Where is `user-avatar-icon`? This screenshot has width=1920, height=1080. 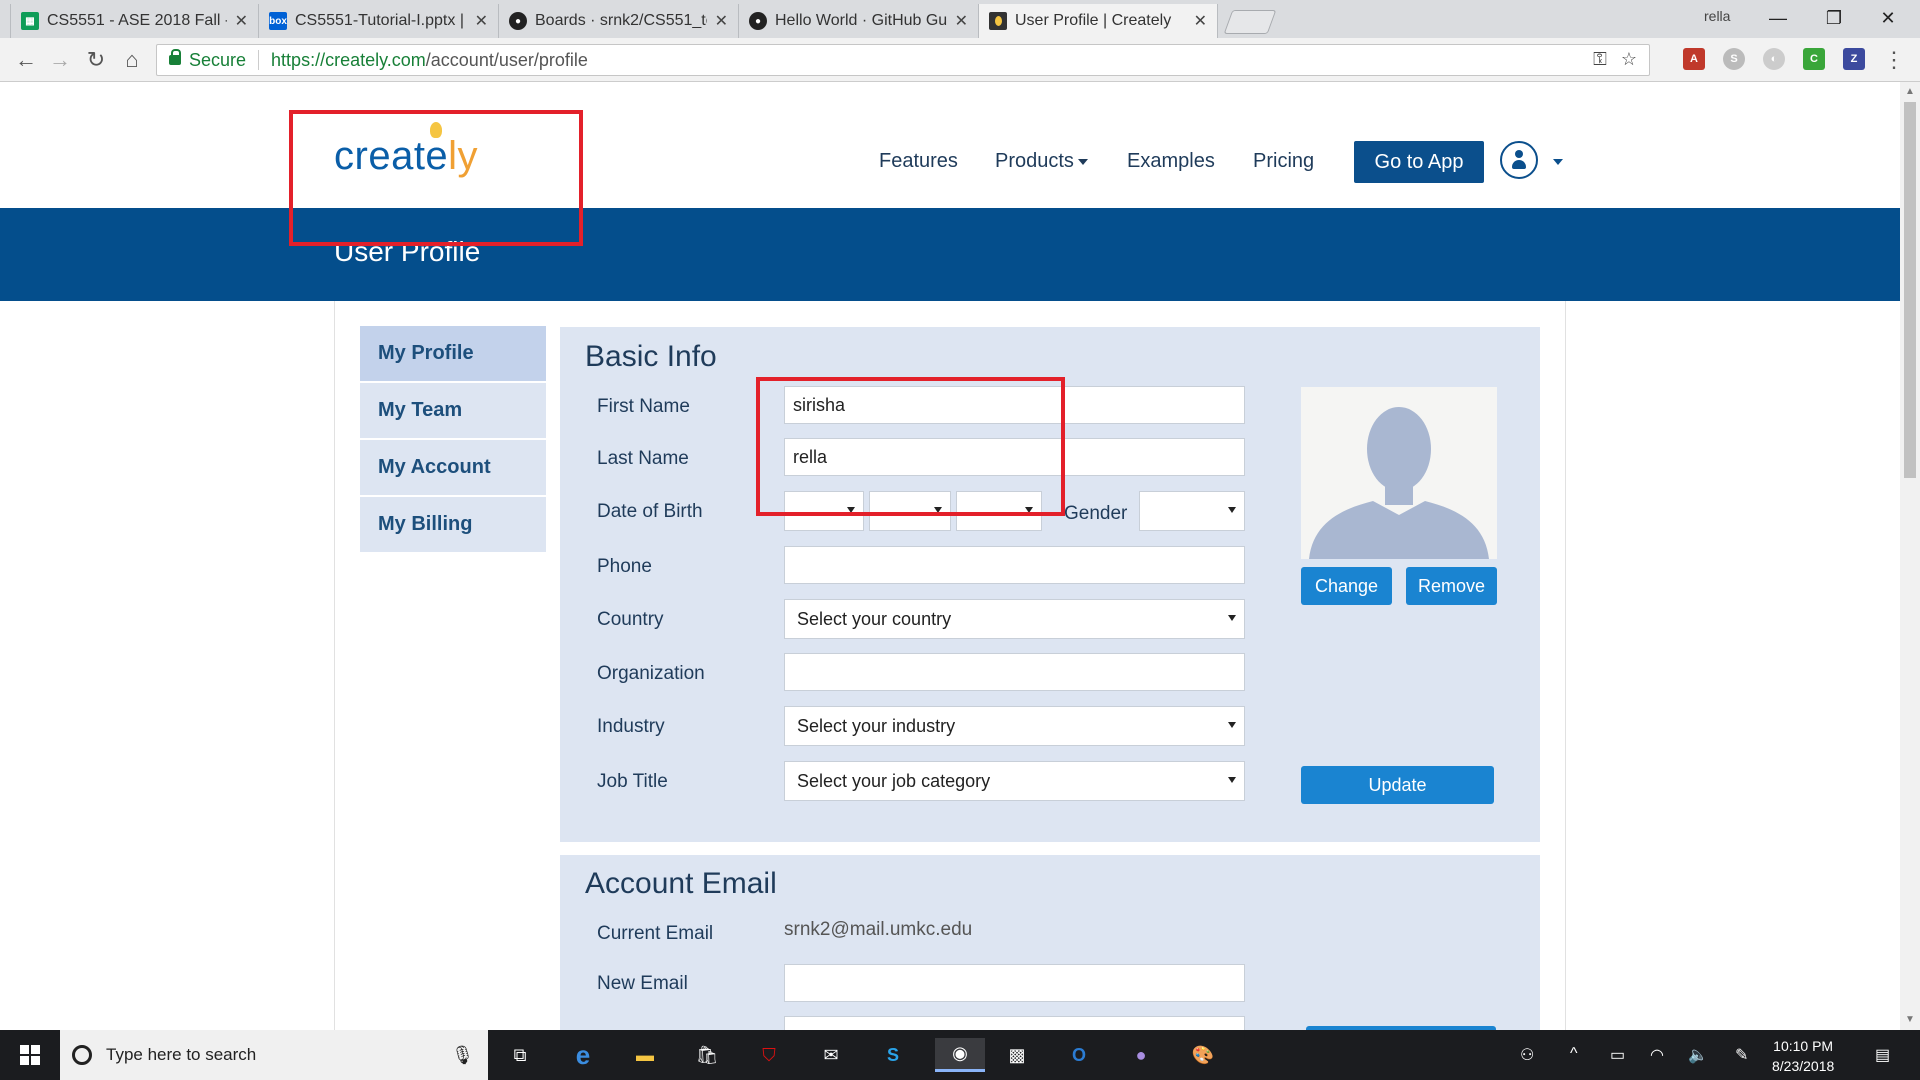
user-avatar-icon is located at coordinates (1519, 160).